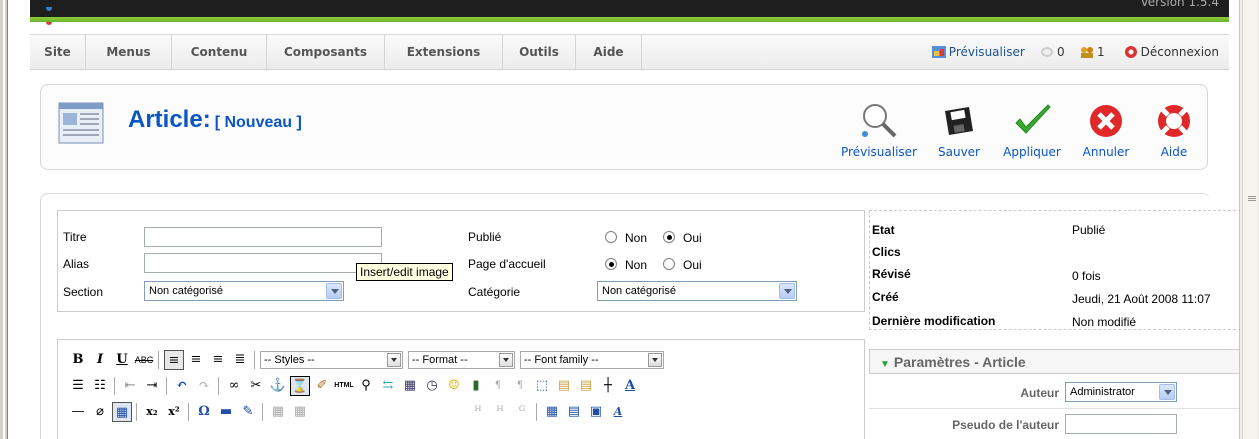 This screenshot has width=1259, height=439. I want to click on link-icon: ∞, so click(234, 386).